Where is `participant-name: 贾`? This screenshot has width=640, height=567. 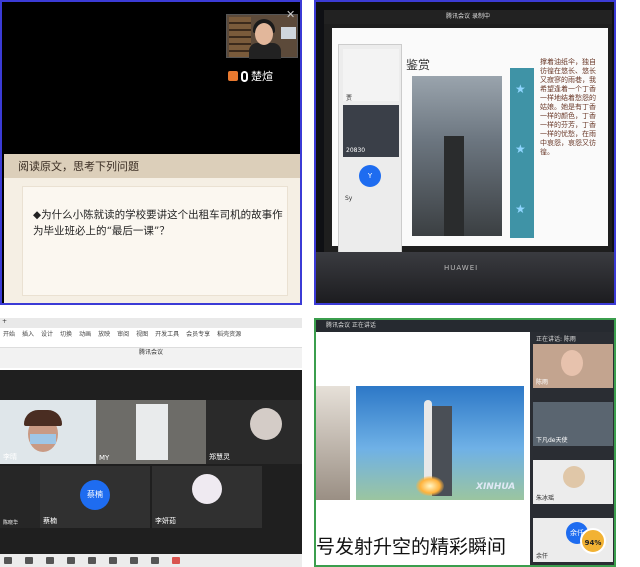 participant-name: 贾 is located at coordinates (349, 98).